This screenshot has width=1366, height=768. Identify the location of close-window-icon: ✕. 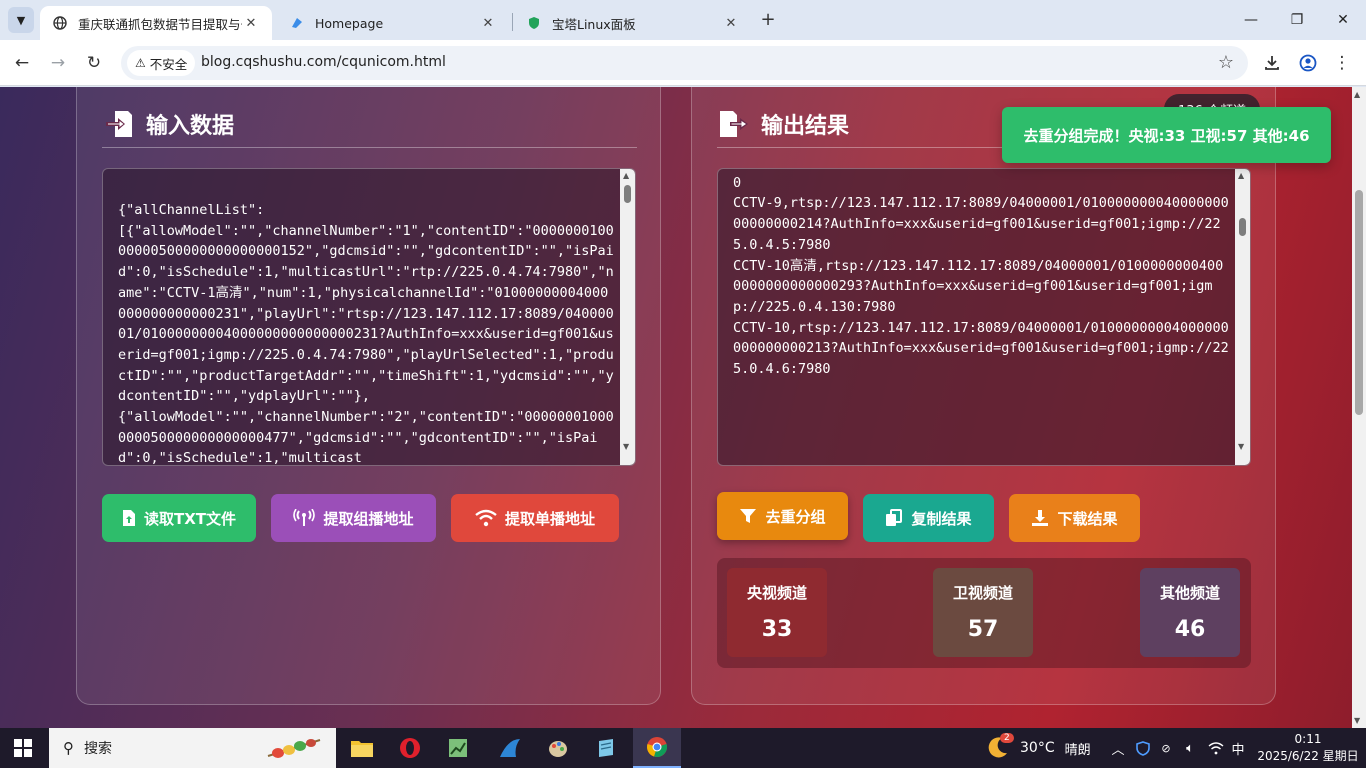
(1343, 20).